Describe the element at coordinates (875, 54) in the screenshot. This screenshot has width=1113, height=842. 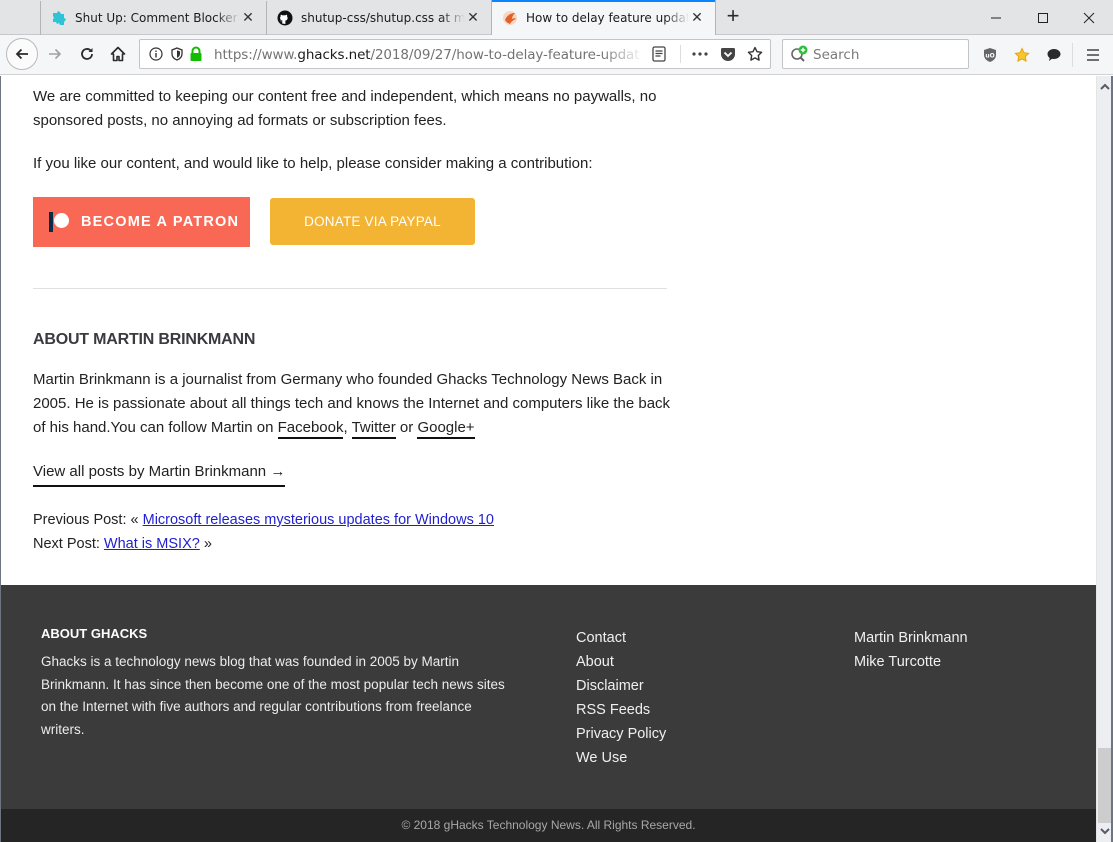
I see `search-bar: Search` at that location.